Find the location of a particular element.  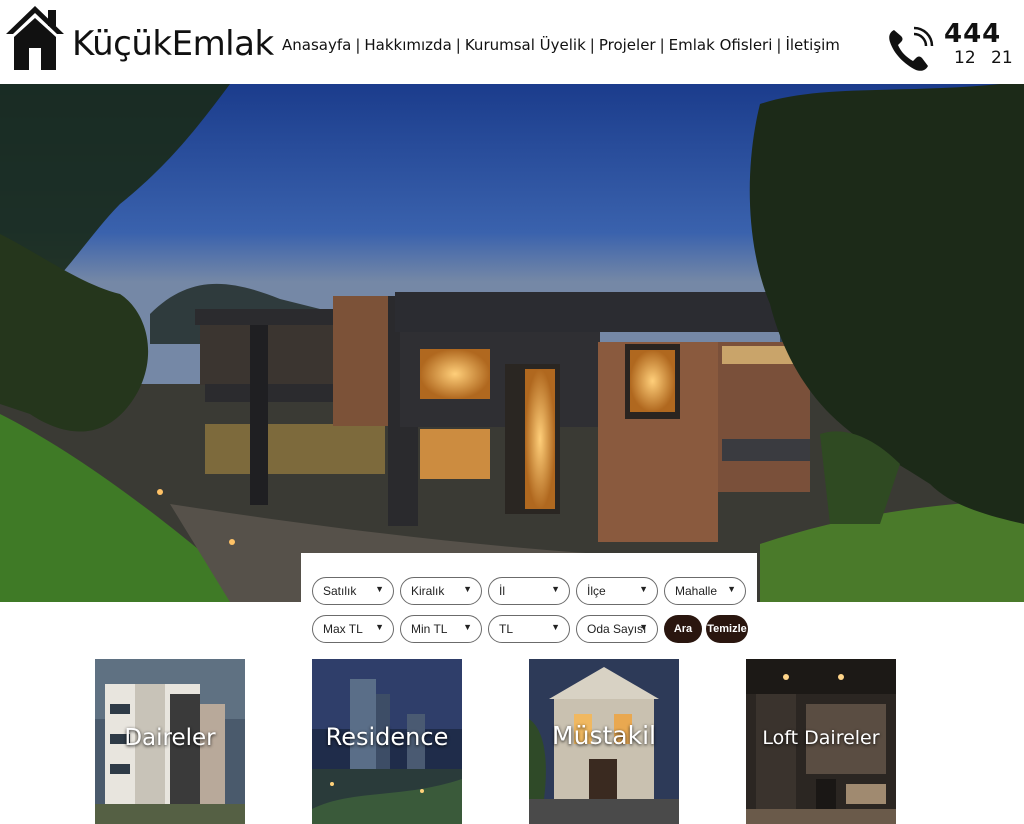

max-price-select: Max TL ▼ is located at coordinates (353, 629).